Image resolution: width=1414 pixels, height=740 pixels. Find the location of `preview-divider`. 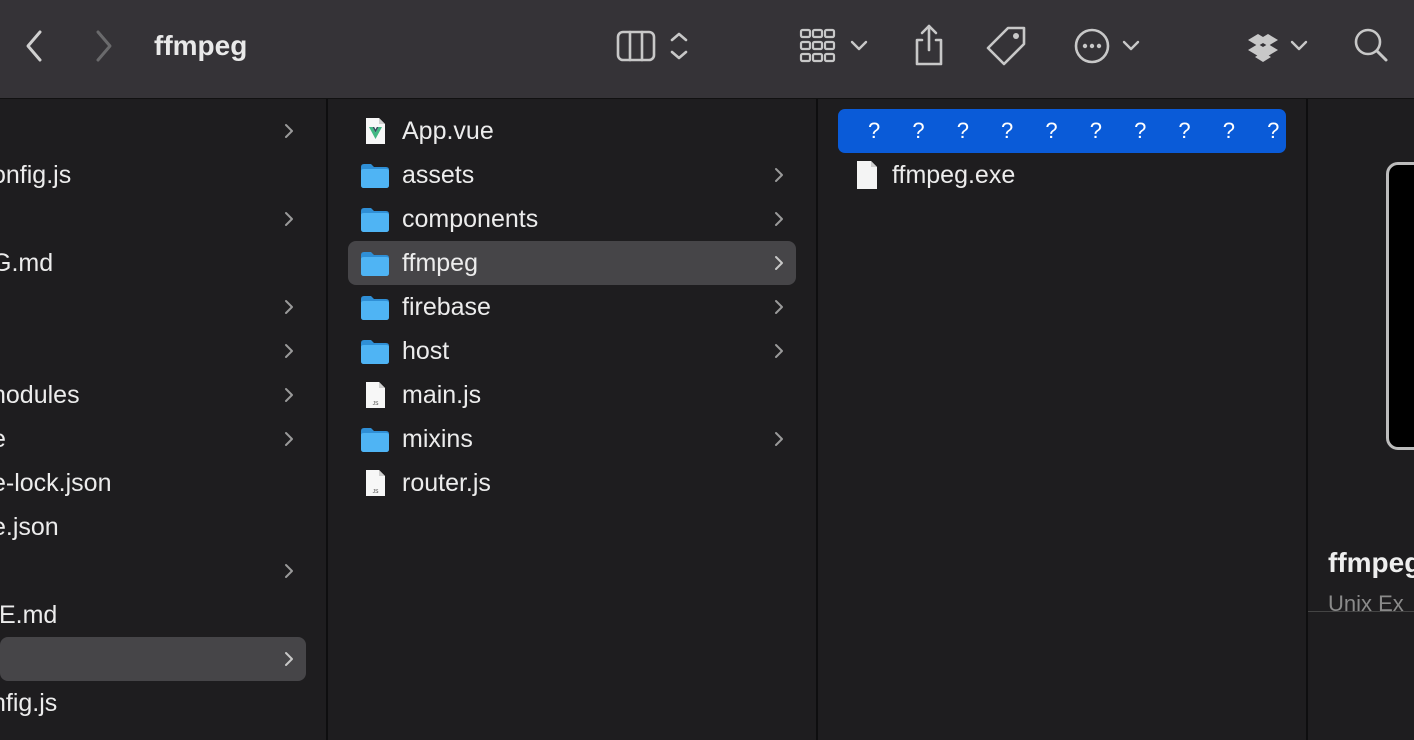

preview-divider is located at coordinates (1361, 611).